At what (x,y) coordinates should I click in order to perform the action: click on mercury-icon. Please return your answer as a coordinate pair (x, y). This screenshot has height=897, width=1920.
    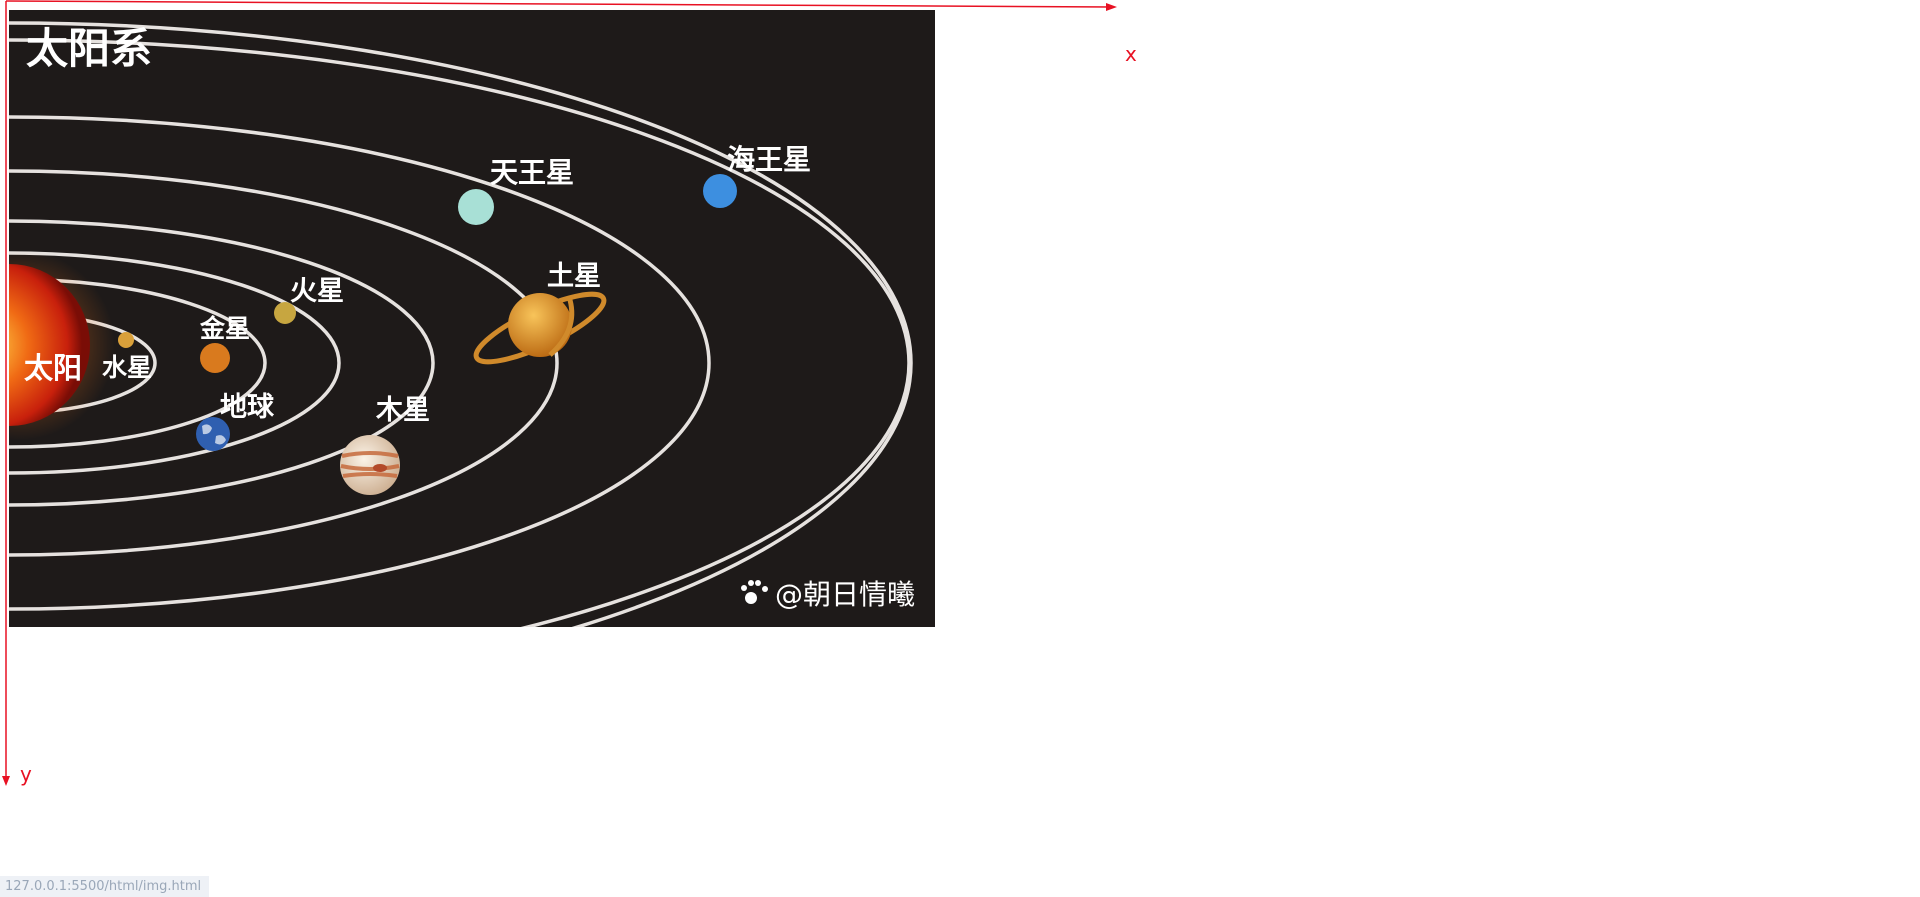
    Looking at the image, I should click on (126, 340).